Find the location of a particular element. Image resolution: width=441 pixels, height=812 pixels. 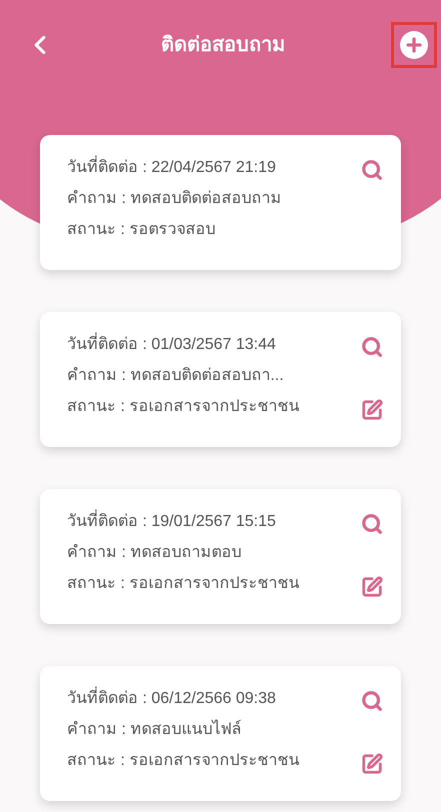

page-title: ติดต่อสอบถาม is located at coordinates (223, 45).